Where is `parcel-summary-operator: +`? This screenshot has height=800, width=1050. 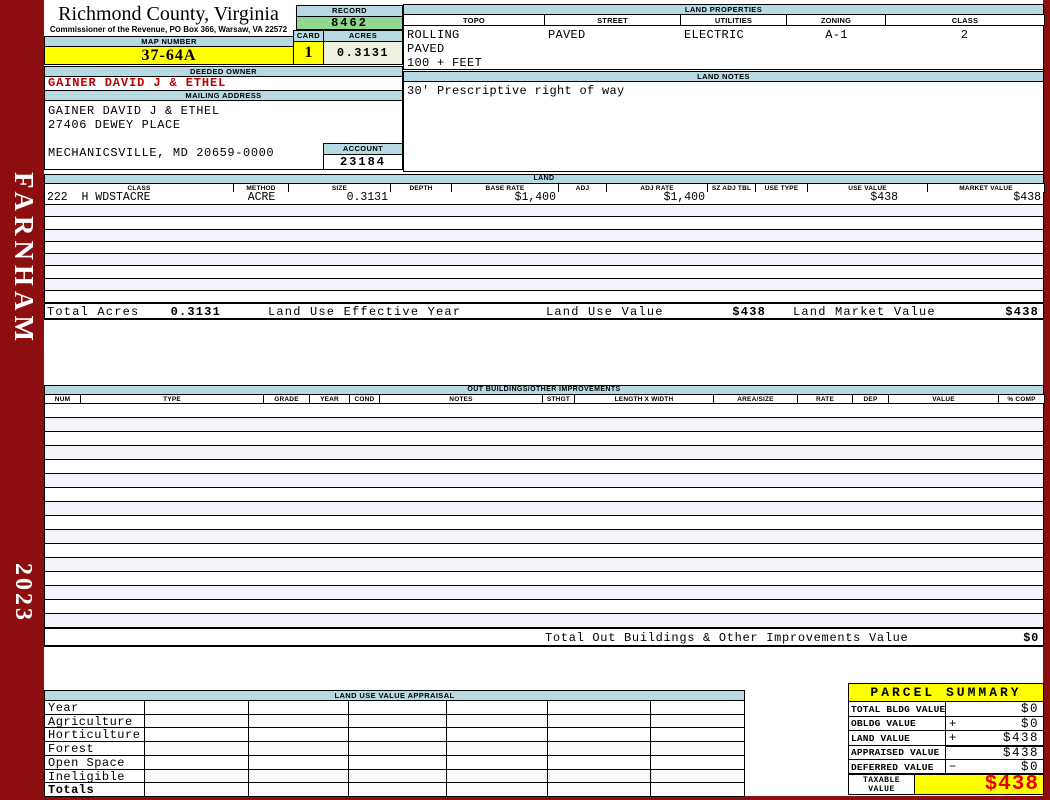
parcel-summary-operator: + is located at coordinates (953, 723).